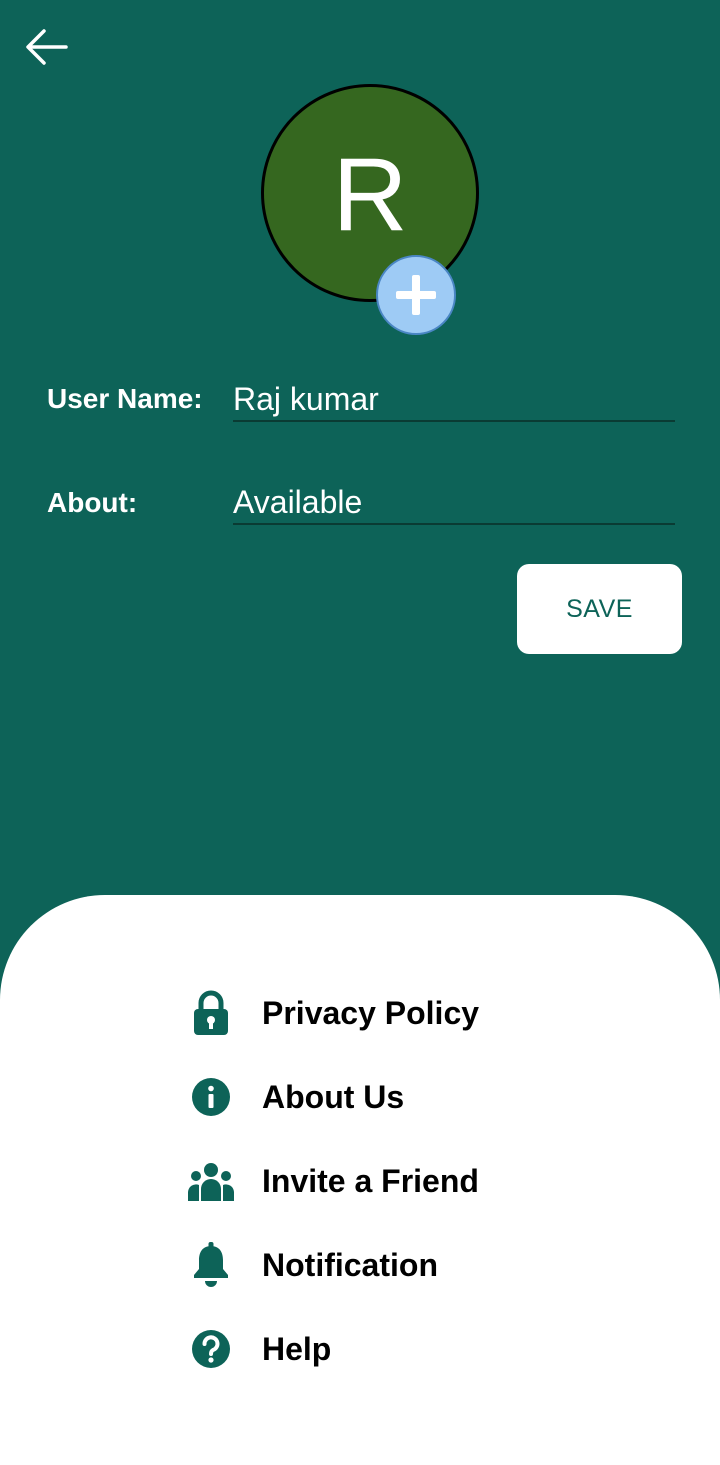 The width and height of the screenshot is (720, 1465). Describe the element at coordinates (454, 503) in the screenshot. I see `about-input` at that location.